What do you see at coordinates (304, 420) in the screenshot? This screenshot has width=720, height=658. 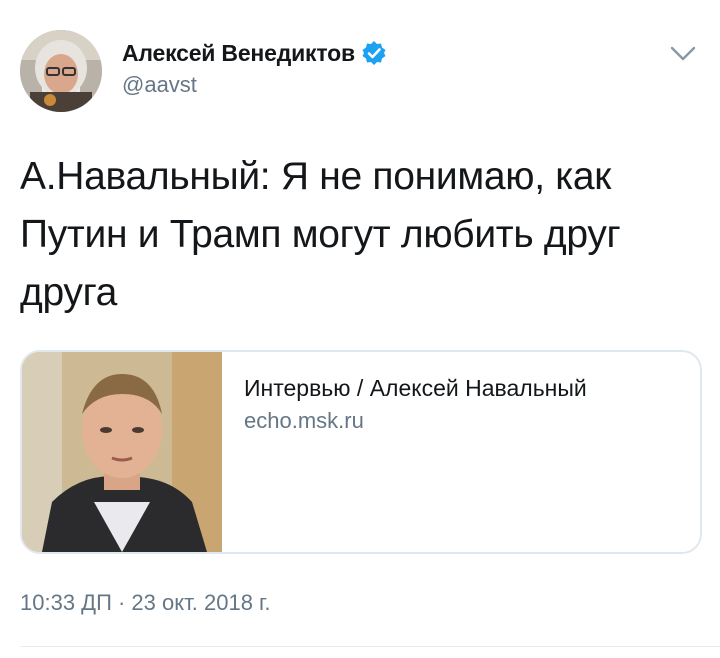 I see `card-domain: echo.msk.ru` at bounding box center [304, 420].